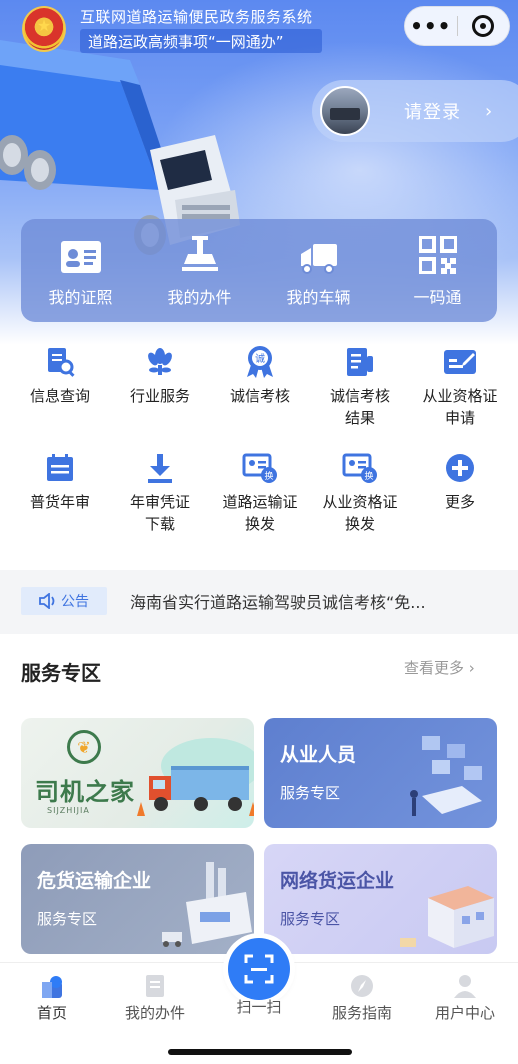 The width and height of the screenshot is (518, 1064). Describe the element at coordinates (59, 396) in the screenshot. I see `service-label: 信息查询` at that location.